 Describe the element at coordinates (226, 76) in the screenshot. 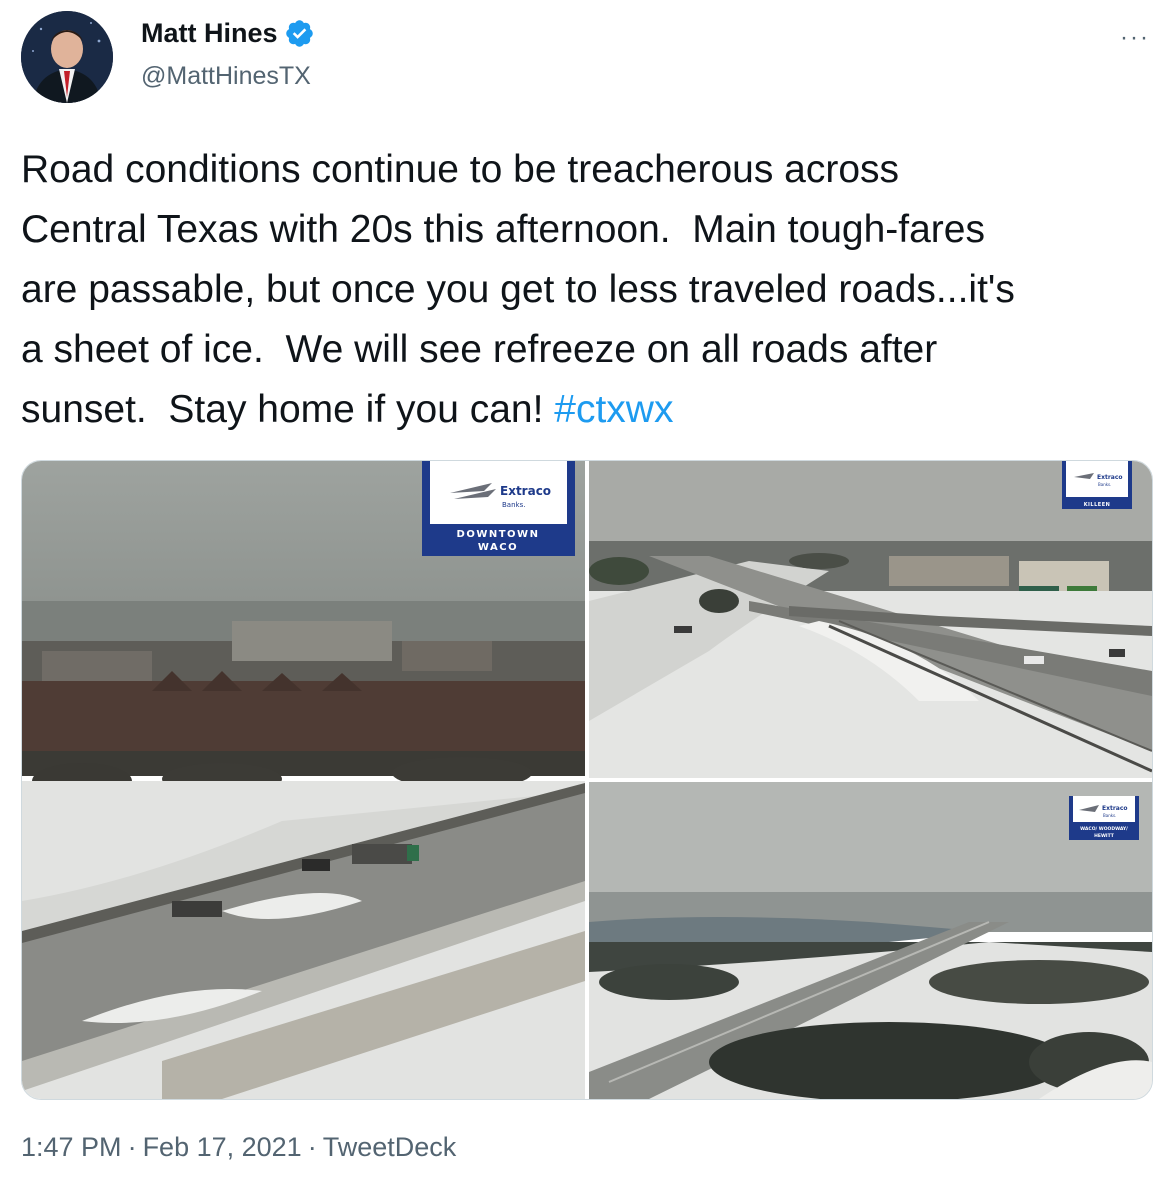

I see `author-handle: @MattHinesTX` at that location.